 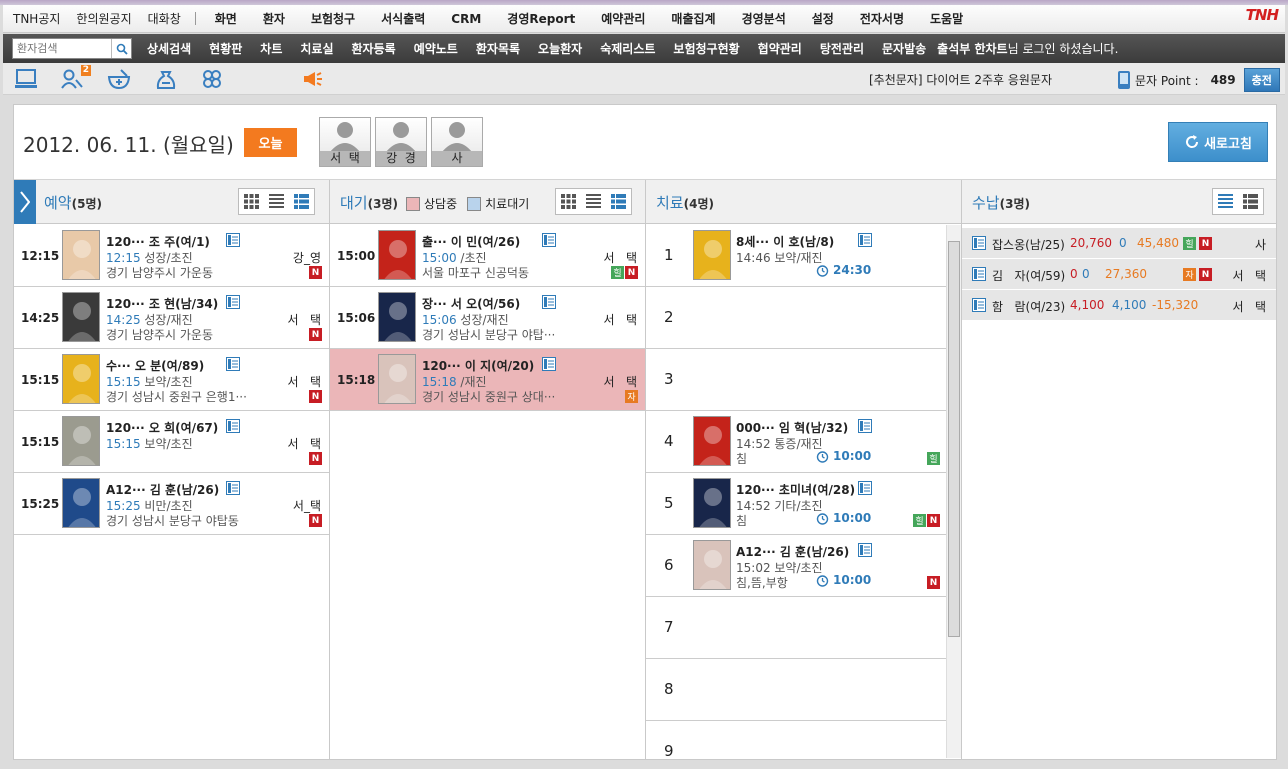 What do you see at coordinates (225, 48) in the screenshot?
I see `nav-status-board: 현황판` at bounding box center [225, 48].